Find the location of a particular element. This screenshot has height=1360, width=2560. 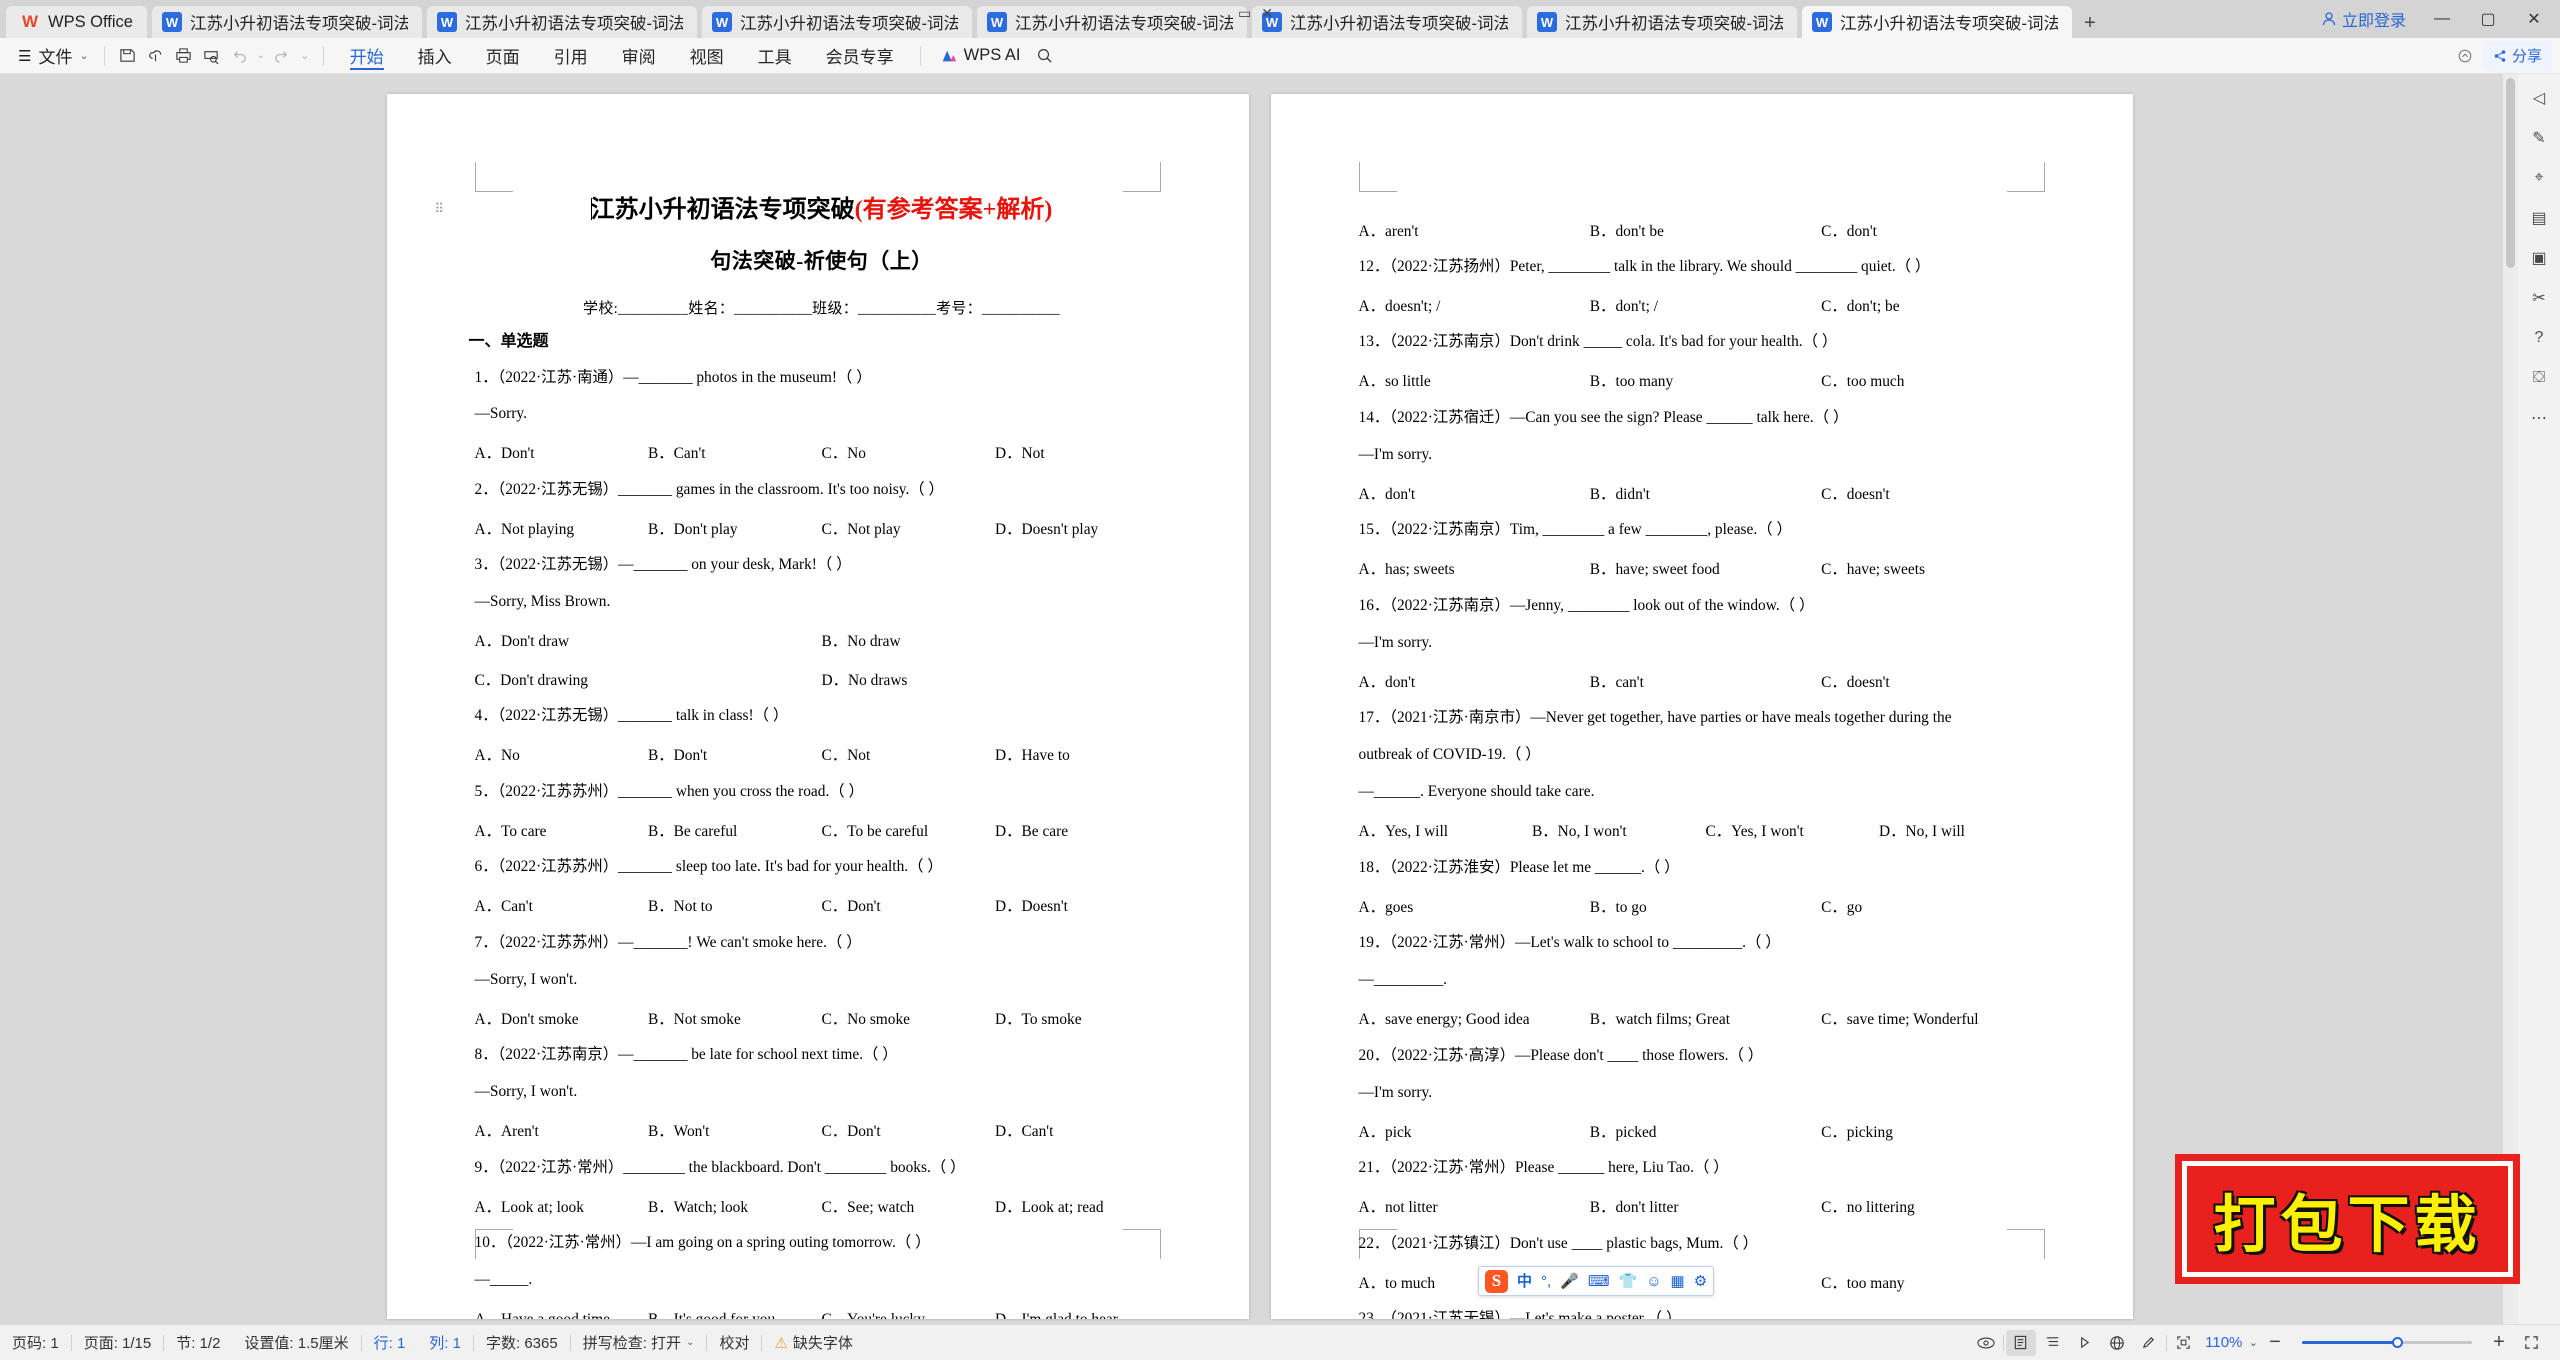

right-option: C．picking is located at coordinates (1857, 1132).